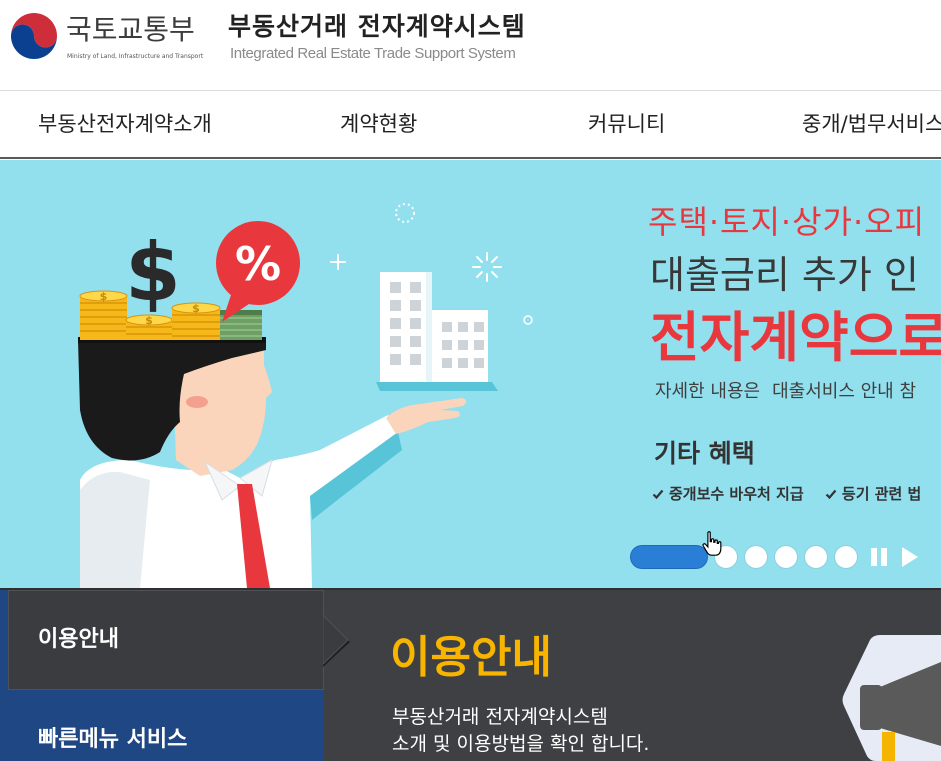 The height and width of the screenshot is (761, 941). What do you see at coordinates (528, 320) in the screenshot?
I see `small-circle-decoration` at bounding box center [528, 320].